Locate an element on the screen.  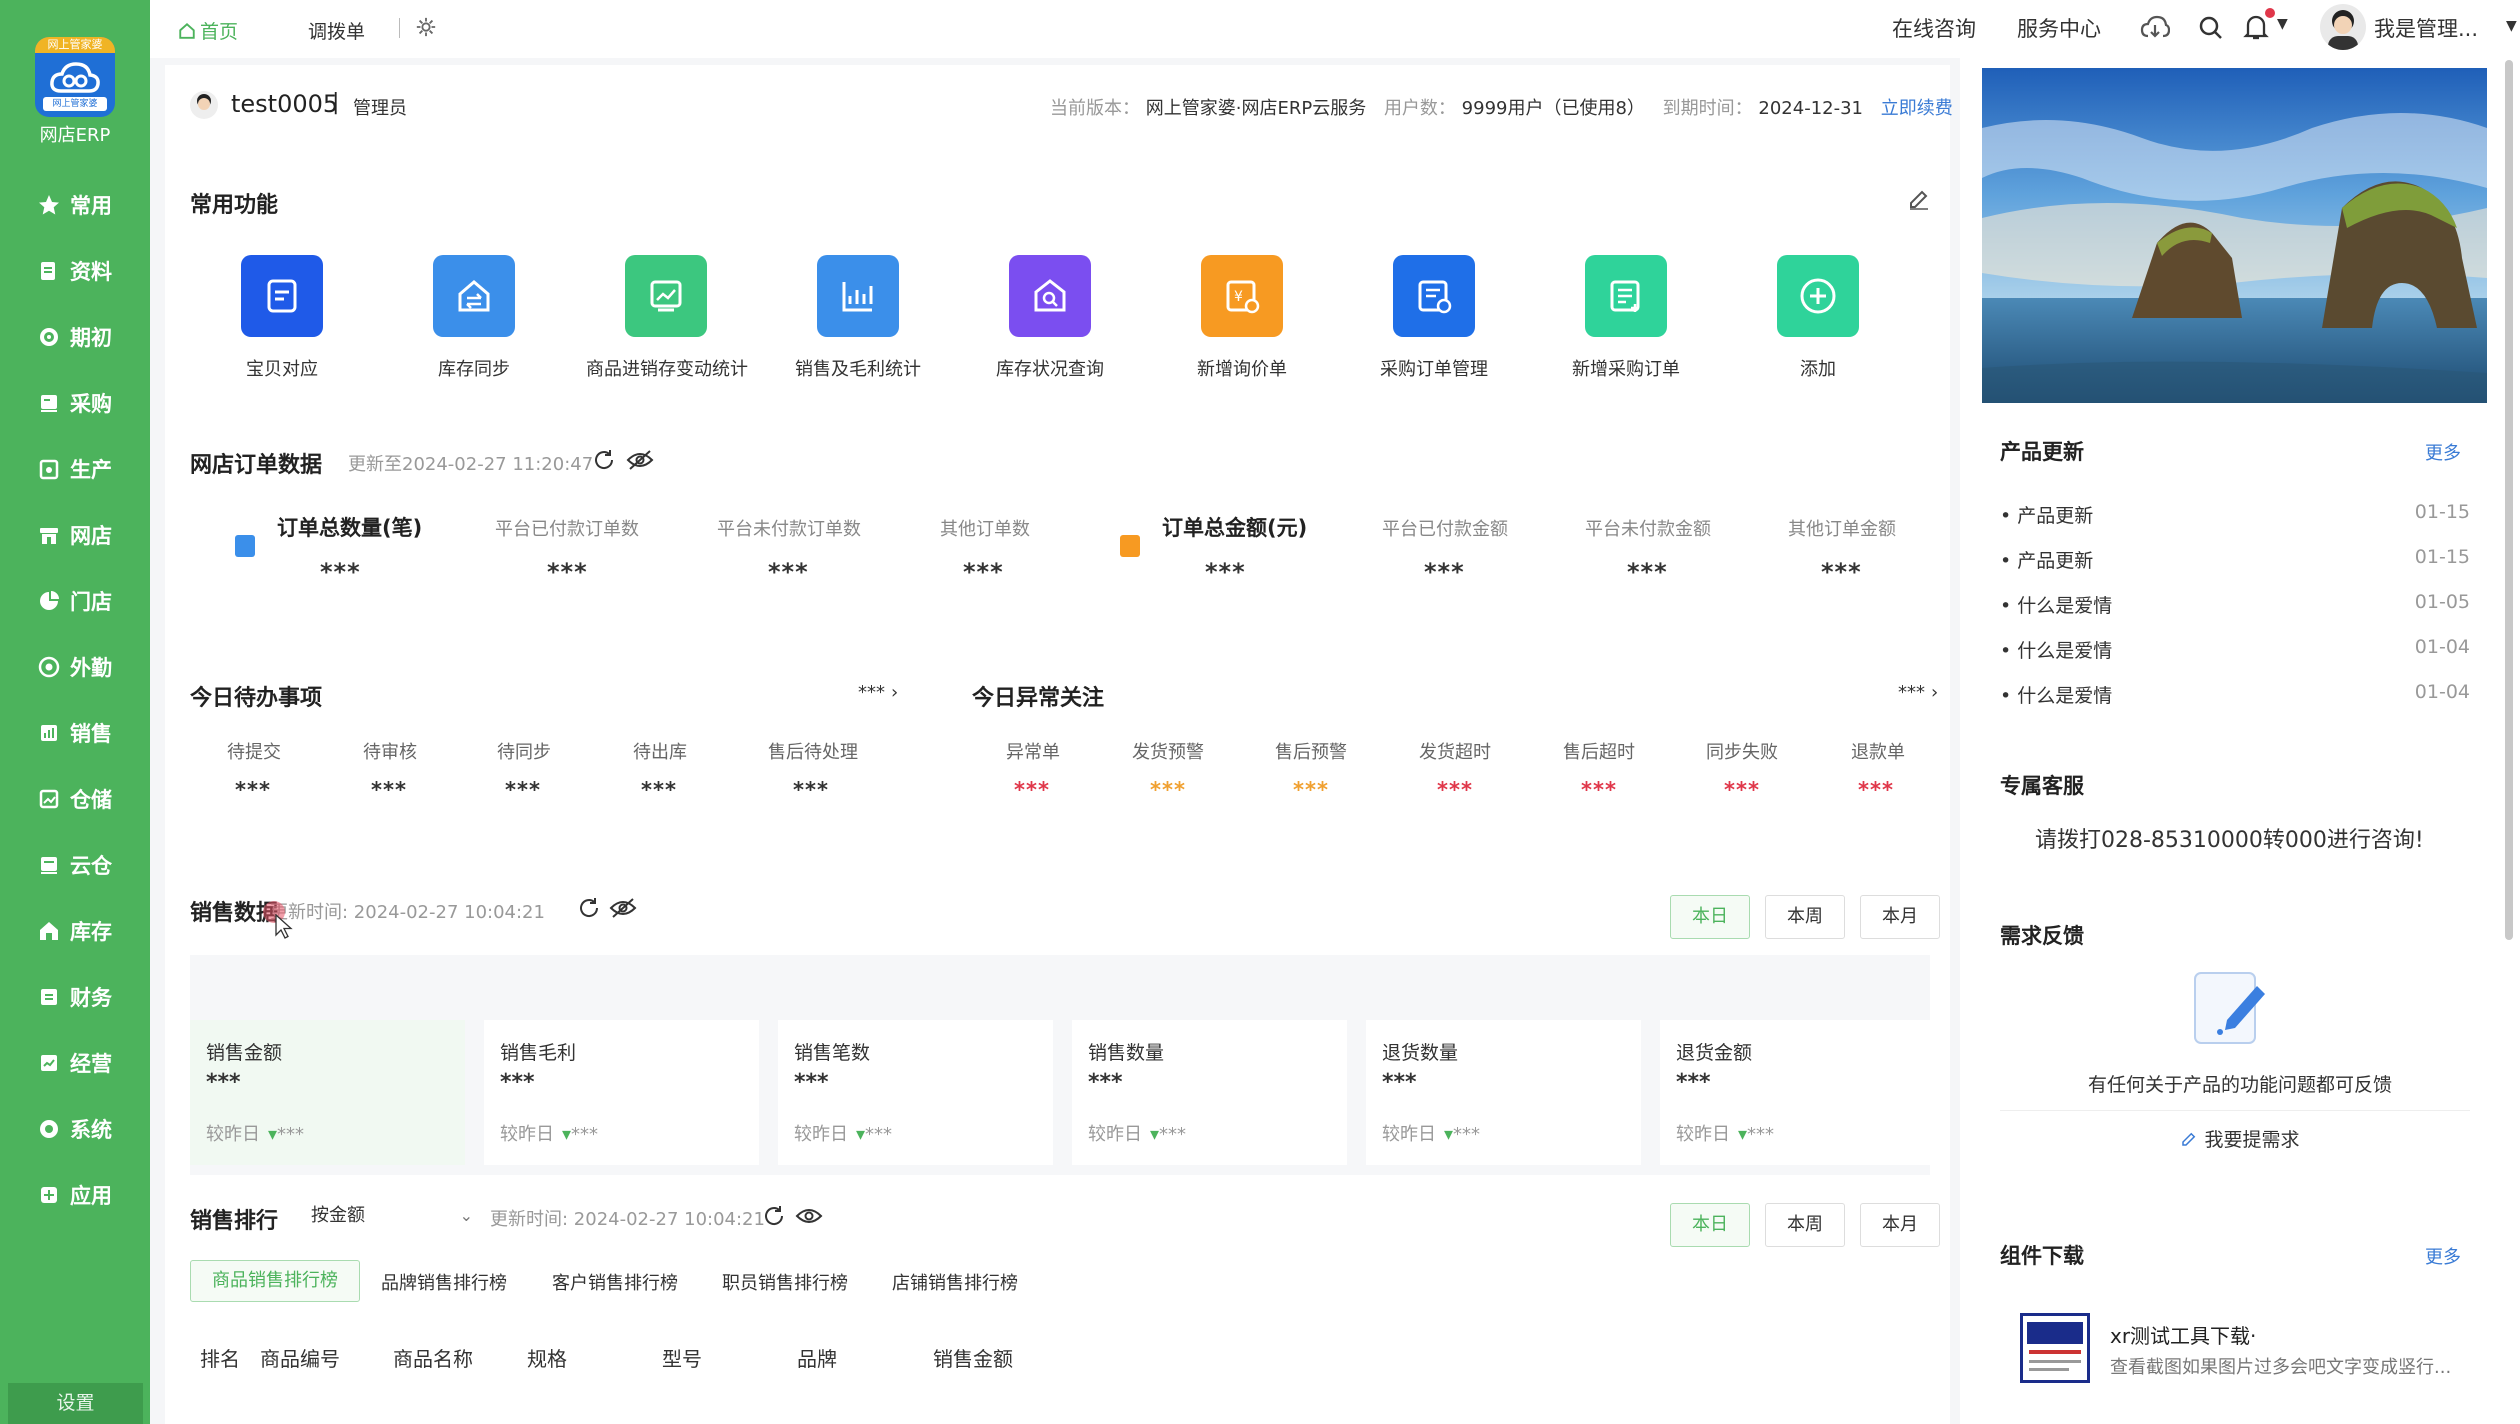
online-consult-link: 在线咨询 is located at coordinates (1934, 28).